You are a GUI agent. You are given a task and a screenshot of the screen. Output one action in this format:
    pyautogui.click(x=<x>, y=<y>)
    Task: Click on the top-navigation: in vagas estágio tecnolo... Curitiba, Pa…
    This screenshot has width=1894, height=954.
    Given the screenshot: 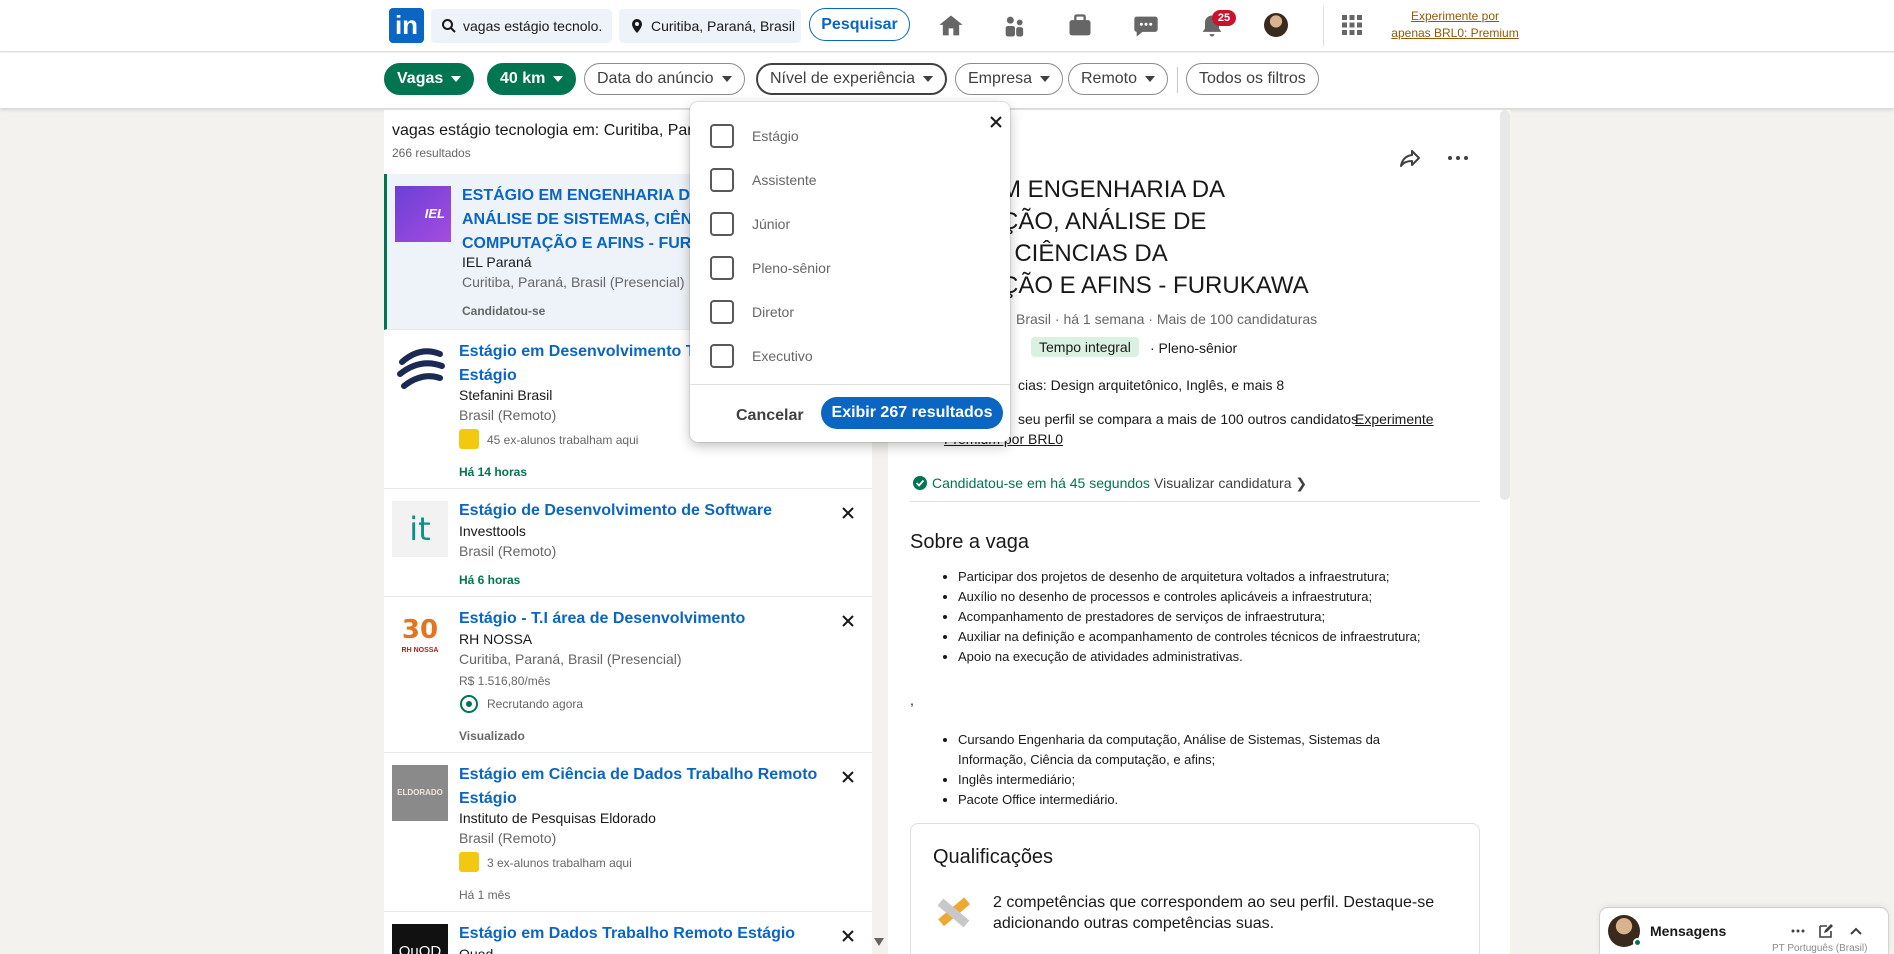 What is the action you would take?
    pyautogui.click(x=947, y=26)
    